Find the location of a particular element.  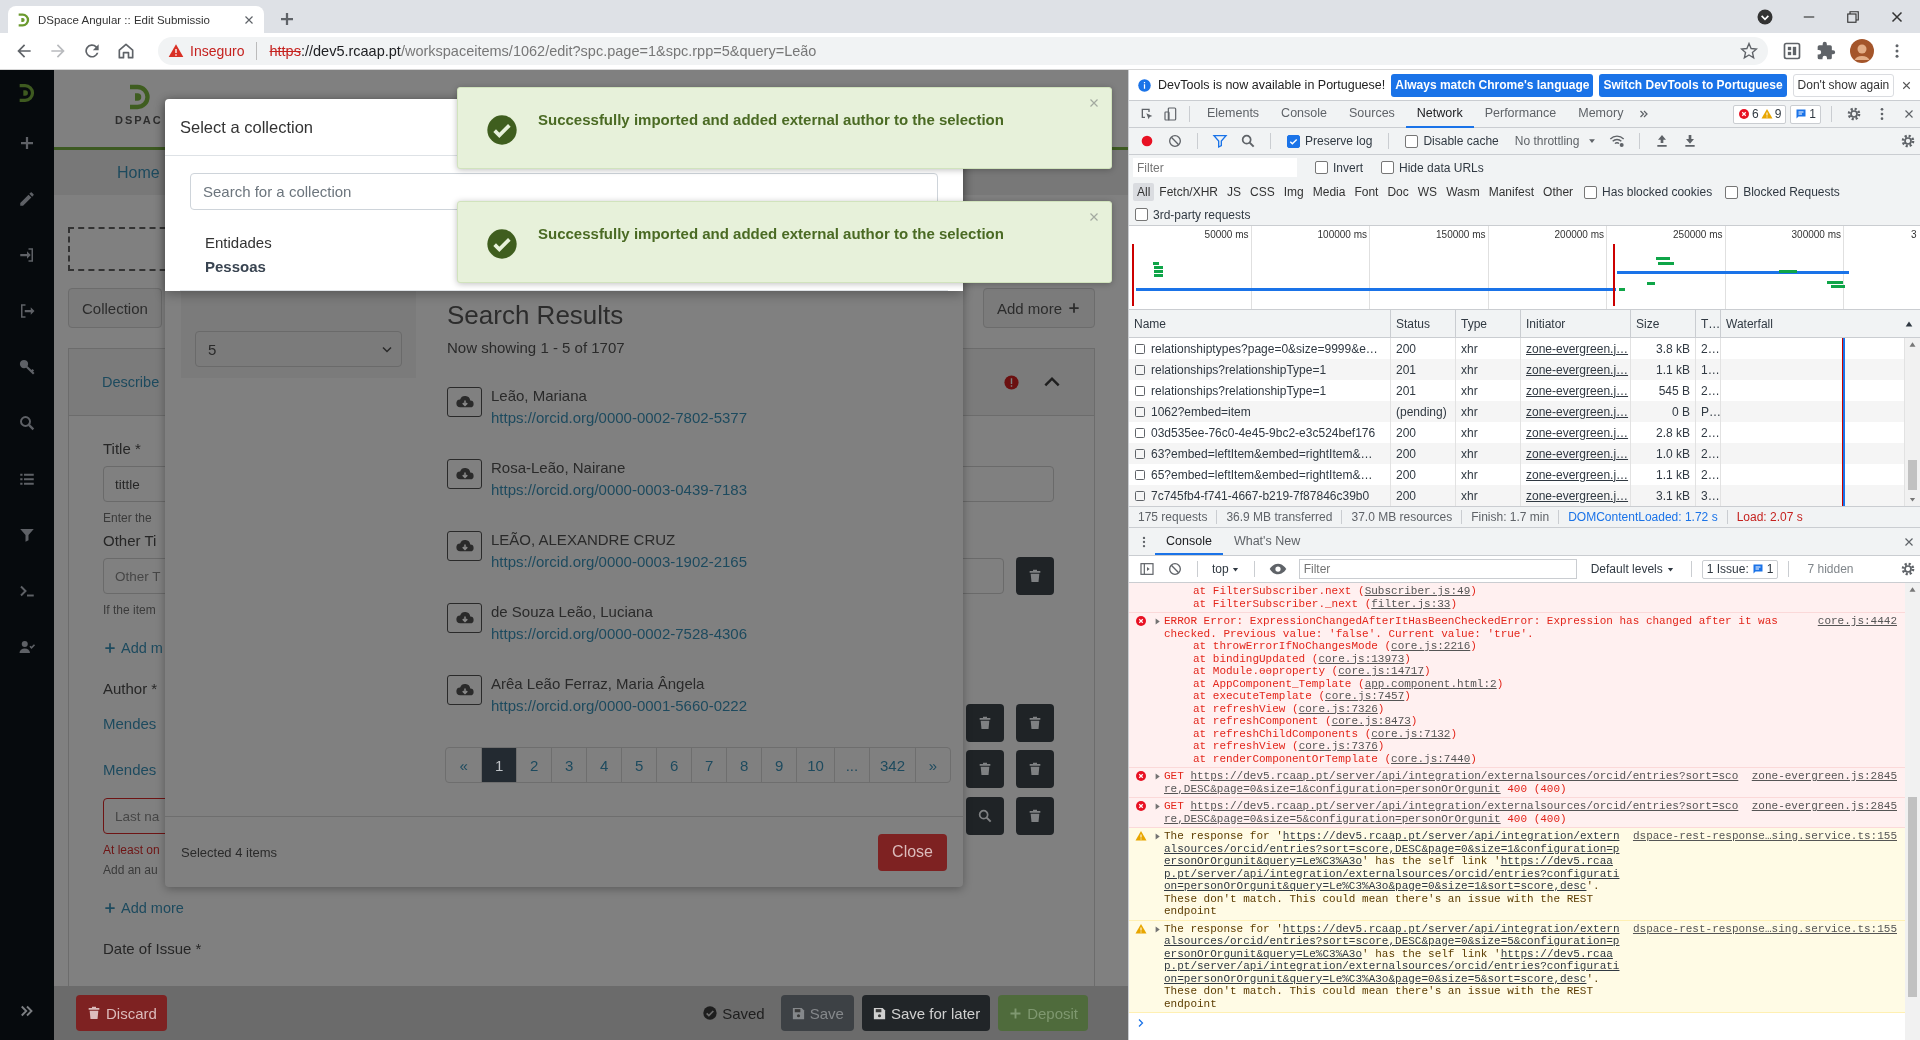

close-button: Close is located at coordinates (912, 852).